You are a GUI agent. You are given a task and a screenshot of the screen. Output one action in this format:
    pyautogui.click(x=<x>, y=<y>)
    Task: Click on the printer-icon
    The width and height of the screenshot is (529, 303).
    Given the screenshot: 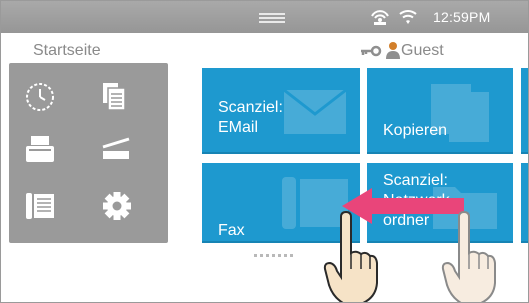 What is the action you would take?
    pyautogui.click(x=40, y=150)
    